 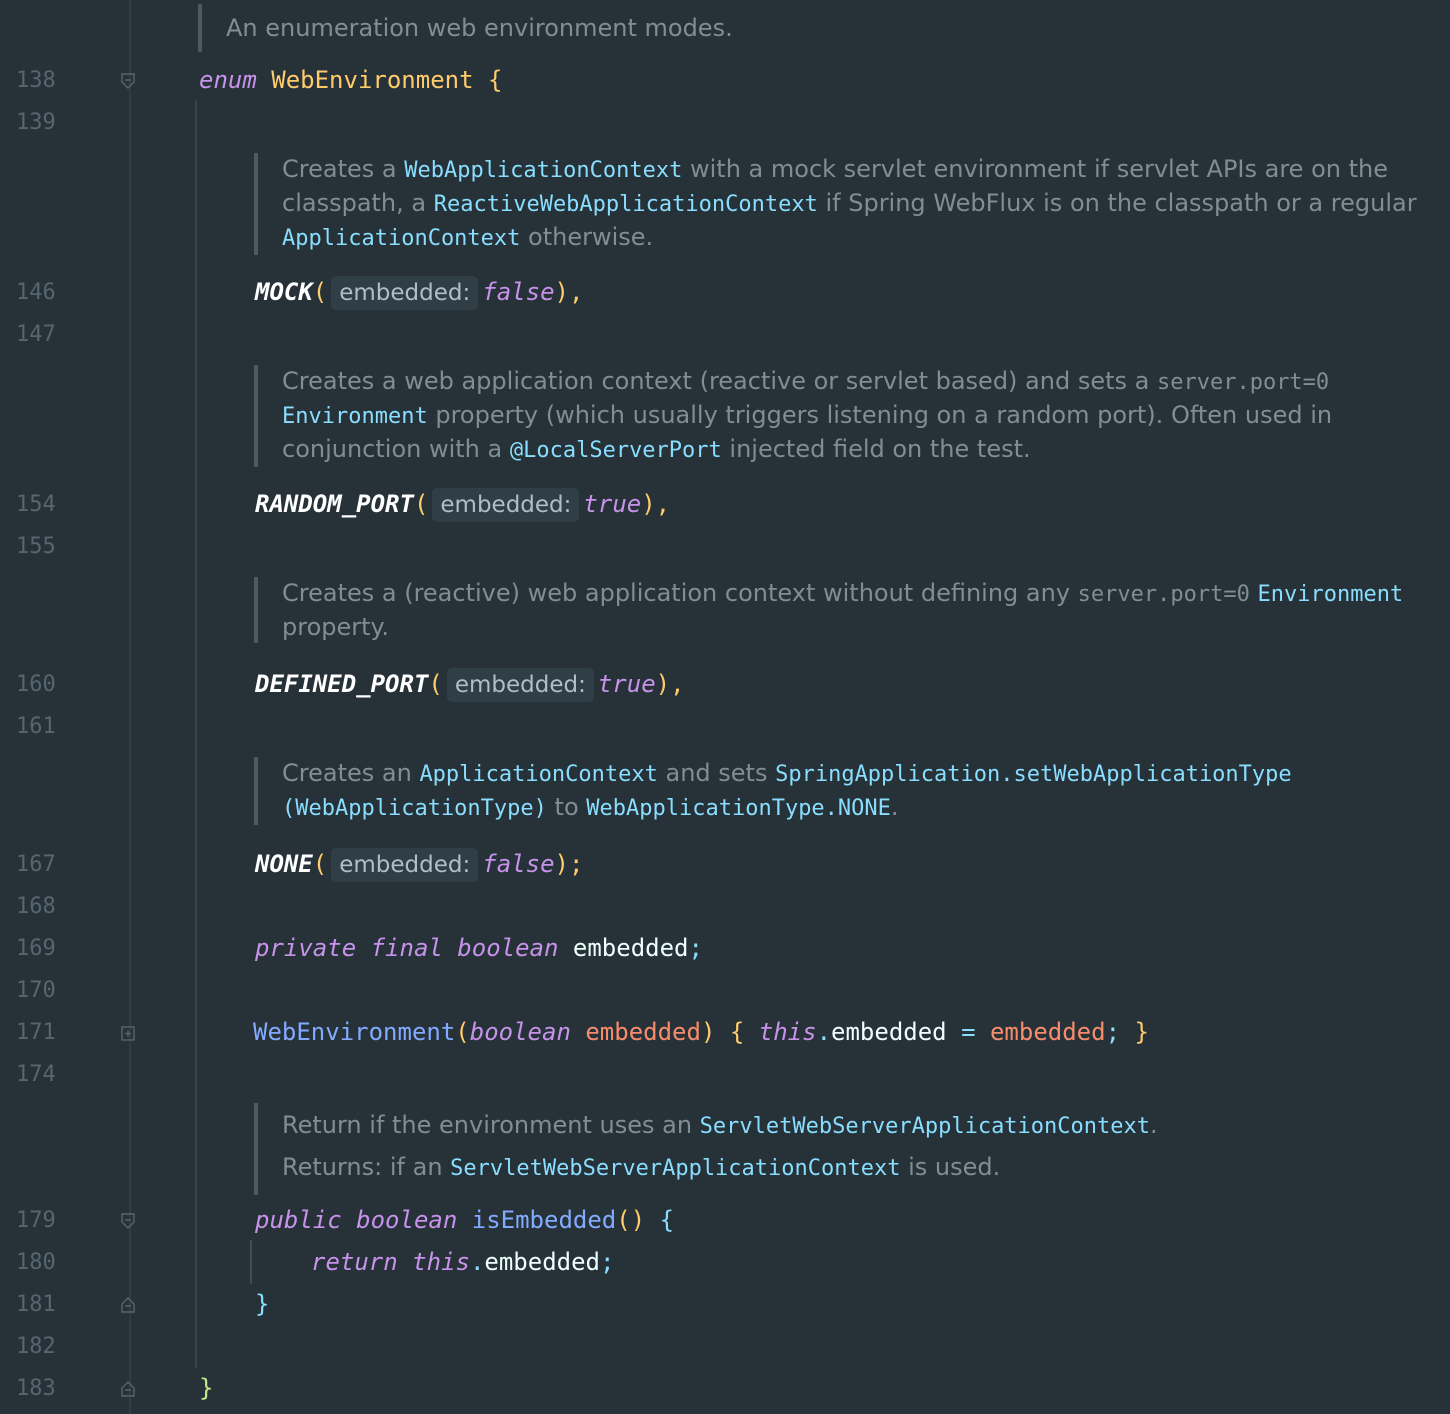 What do you see at coordinates (36, 504) in the screenshot?
I see `line-number: 154` at bounding box center [36, 504].